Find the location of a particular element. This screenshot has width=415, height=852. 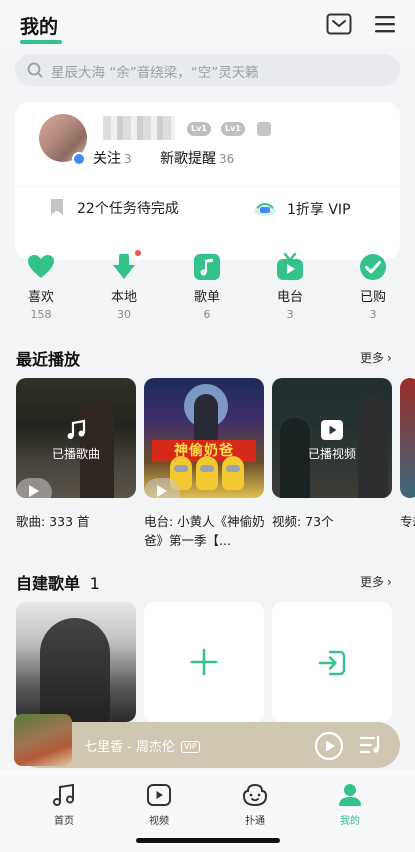

recent-section-title: 最近播放 is located at coordinates (48, 359).